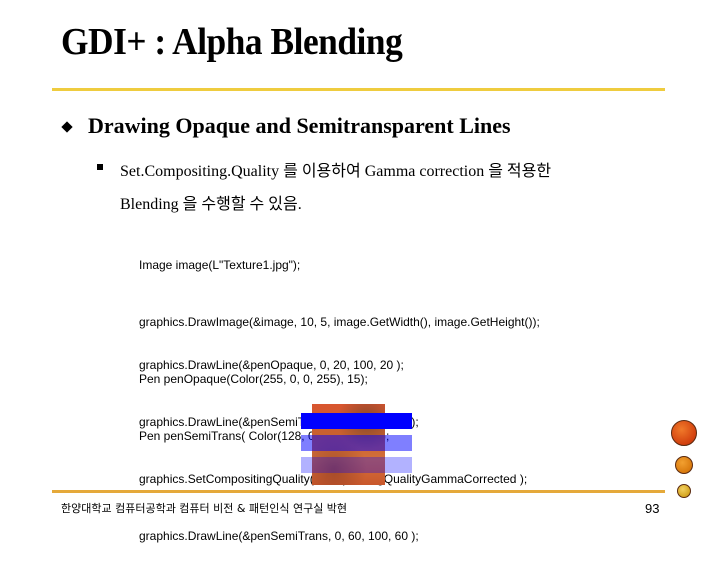  Describe the element at coordinates (684, 433) in the screenshot. I see `decorative-circle-large-icon` at that location.